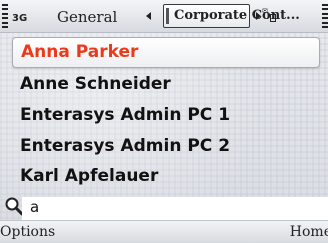 This screenshot has width=328, height=243. What do you see at coordinates (27, 232) in the screenshot?
I see `options-softkey: Options` at bounding box center [27, 232].